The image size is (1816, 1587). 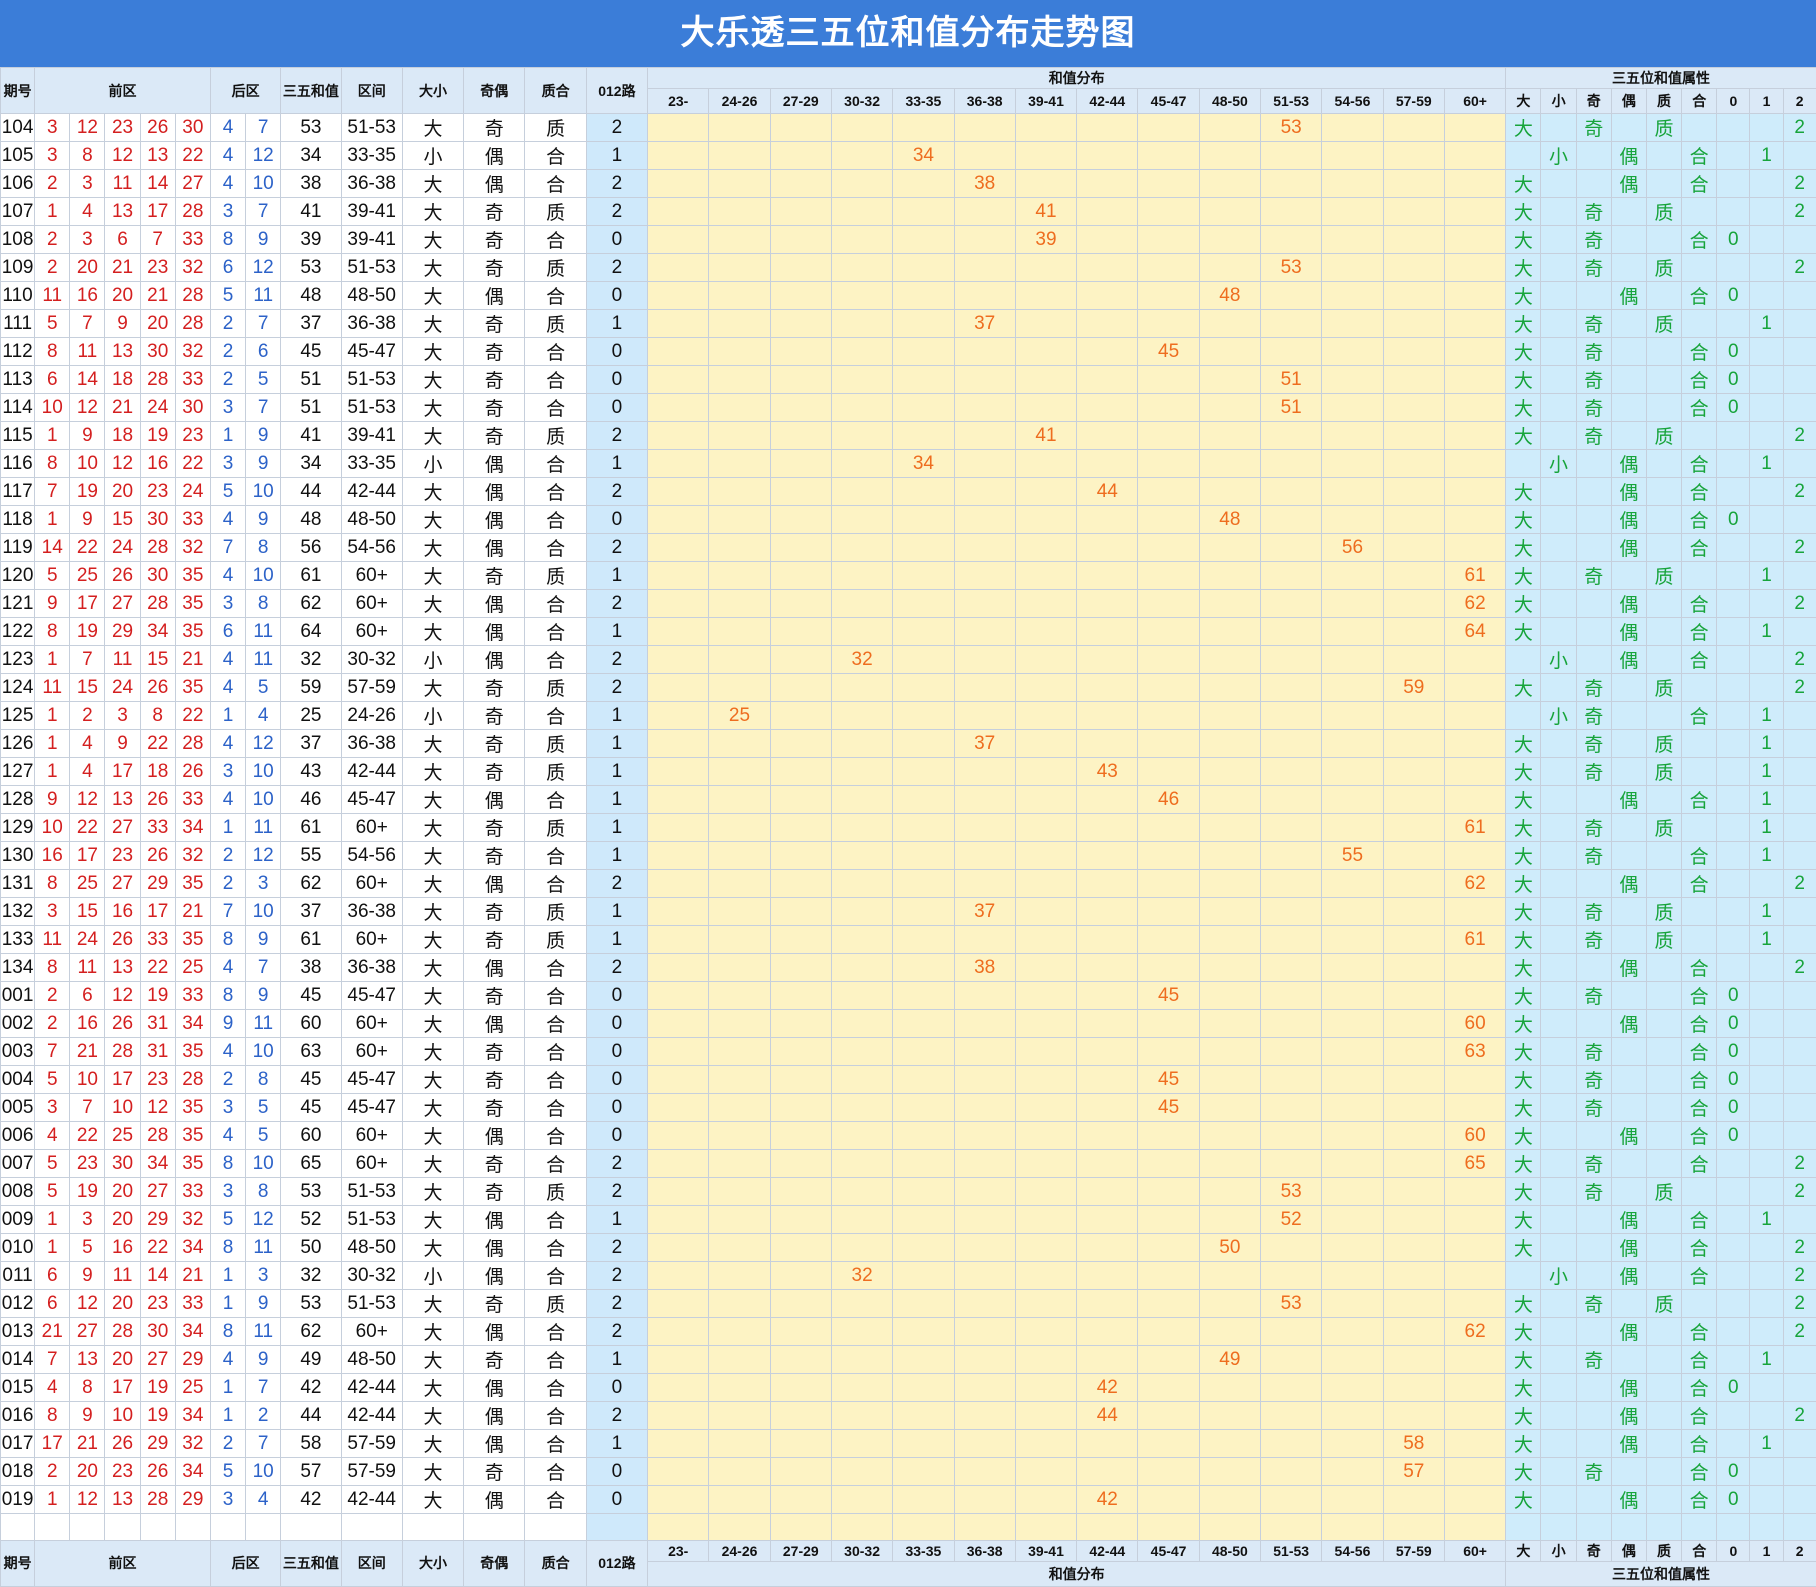 I want to click on front-number-cell: 7, so click(x=52, y=1052).